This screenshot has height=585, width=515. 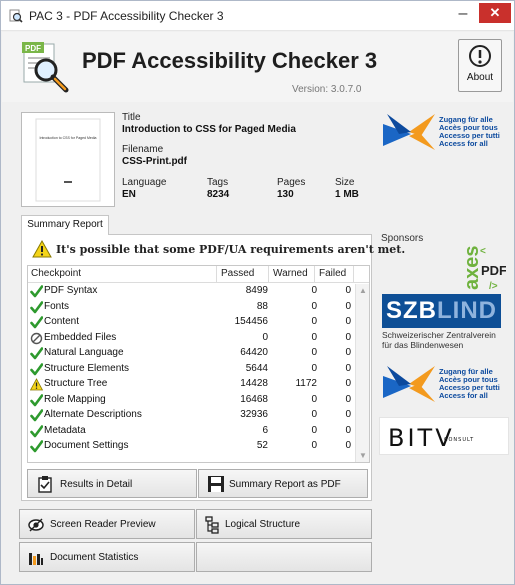 What do you see at coordinates (191, 400) in the screenshot?
I see `table-row: Role Mapping 16468 0 0` at bounding box center [191, 400].